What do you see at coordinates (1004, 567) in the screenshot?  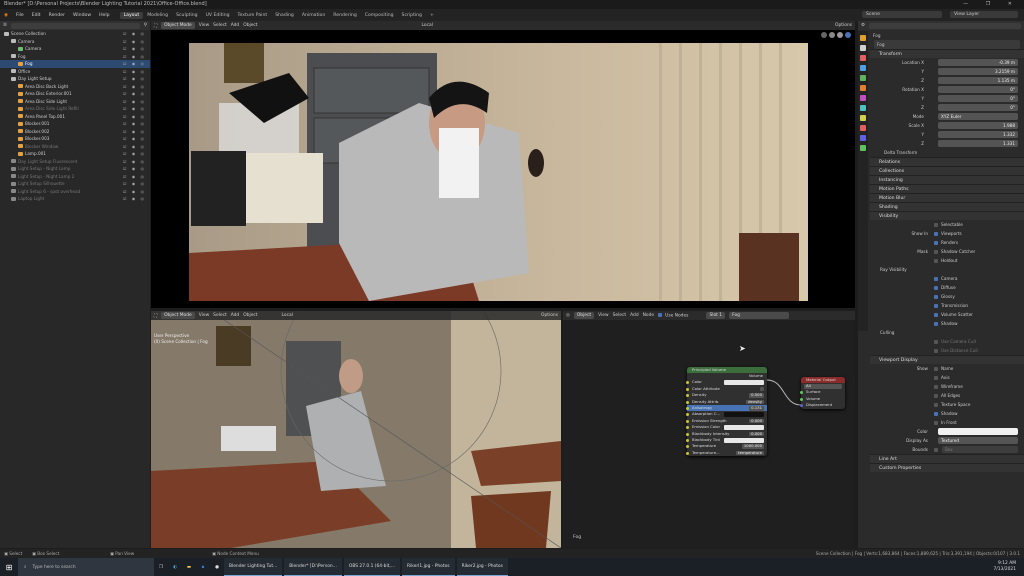 I see `system-clock: 9:12 AM 7/13/2021` at bounding box center [1004, 567].